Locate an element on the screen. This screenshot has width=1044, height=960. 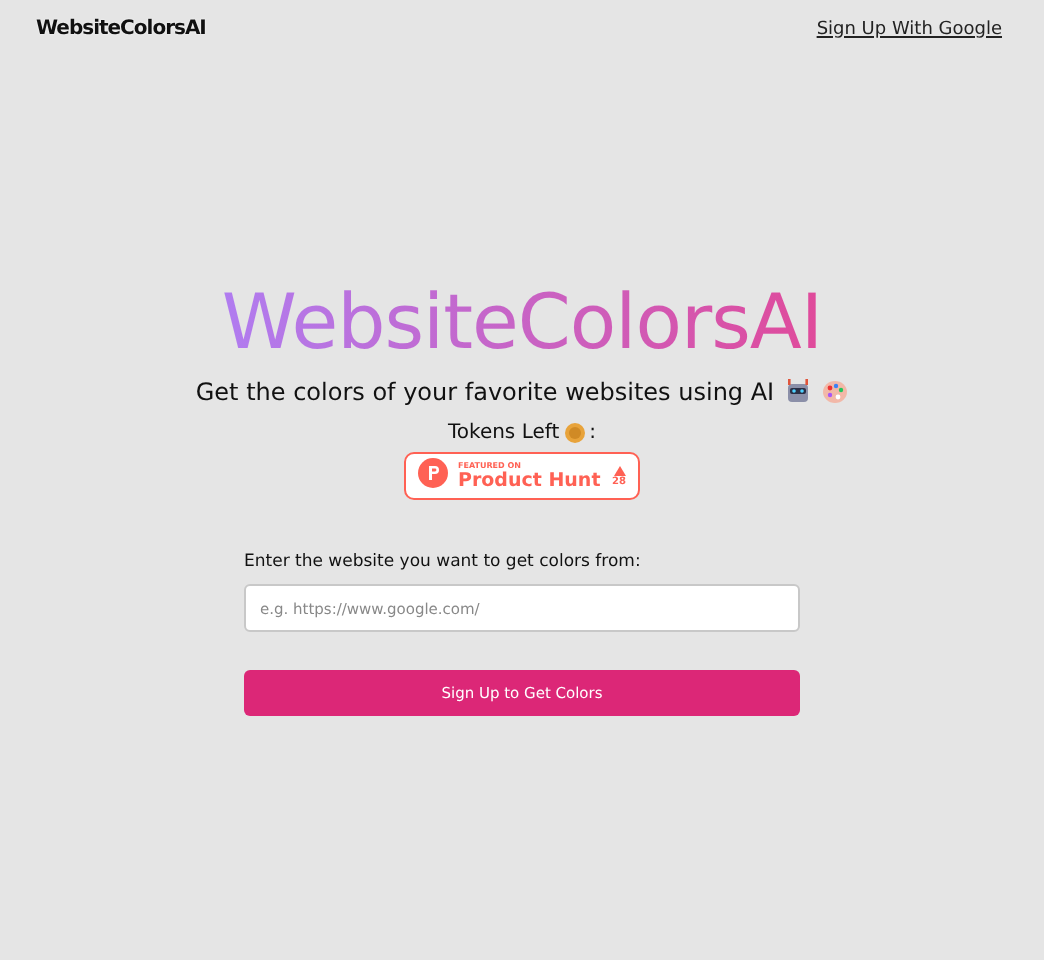
logo: WebsiteColorsAI is located at coordinates (121, 29).